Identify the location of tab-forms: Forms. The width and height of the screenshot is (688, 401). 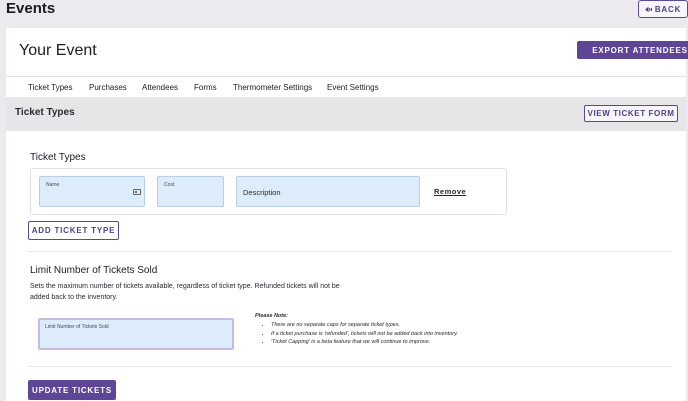
(205, 87).